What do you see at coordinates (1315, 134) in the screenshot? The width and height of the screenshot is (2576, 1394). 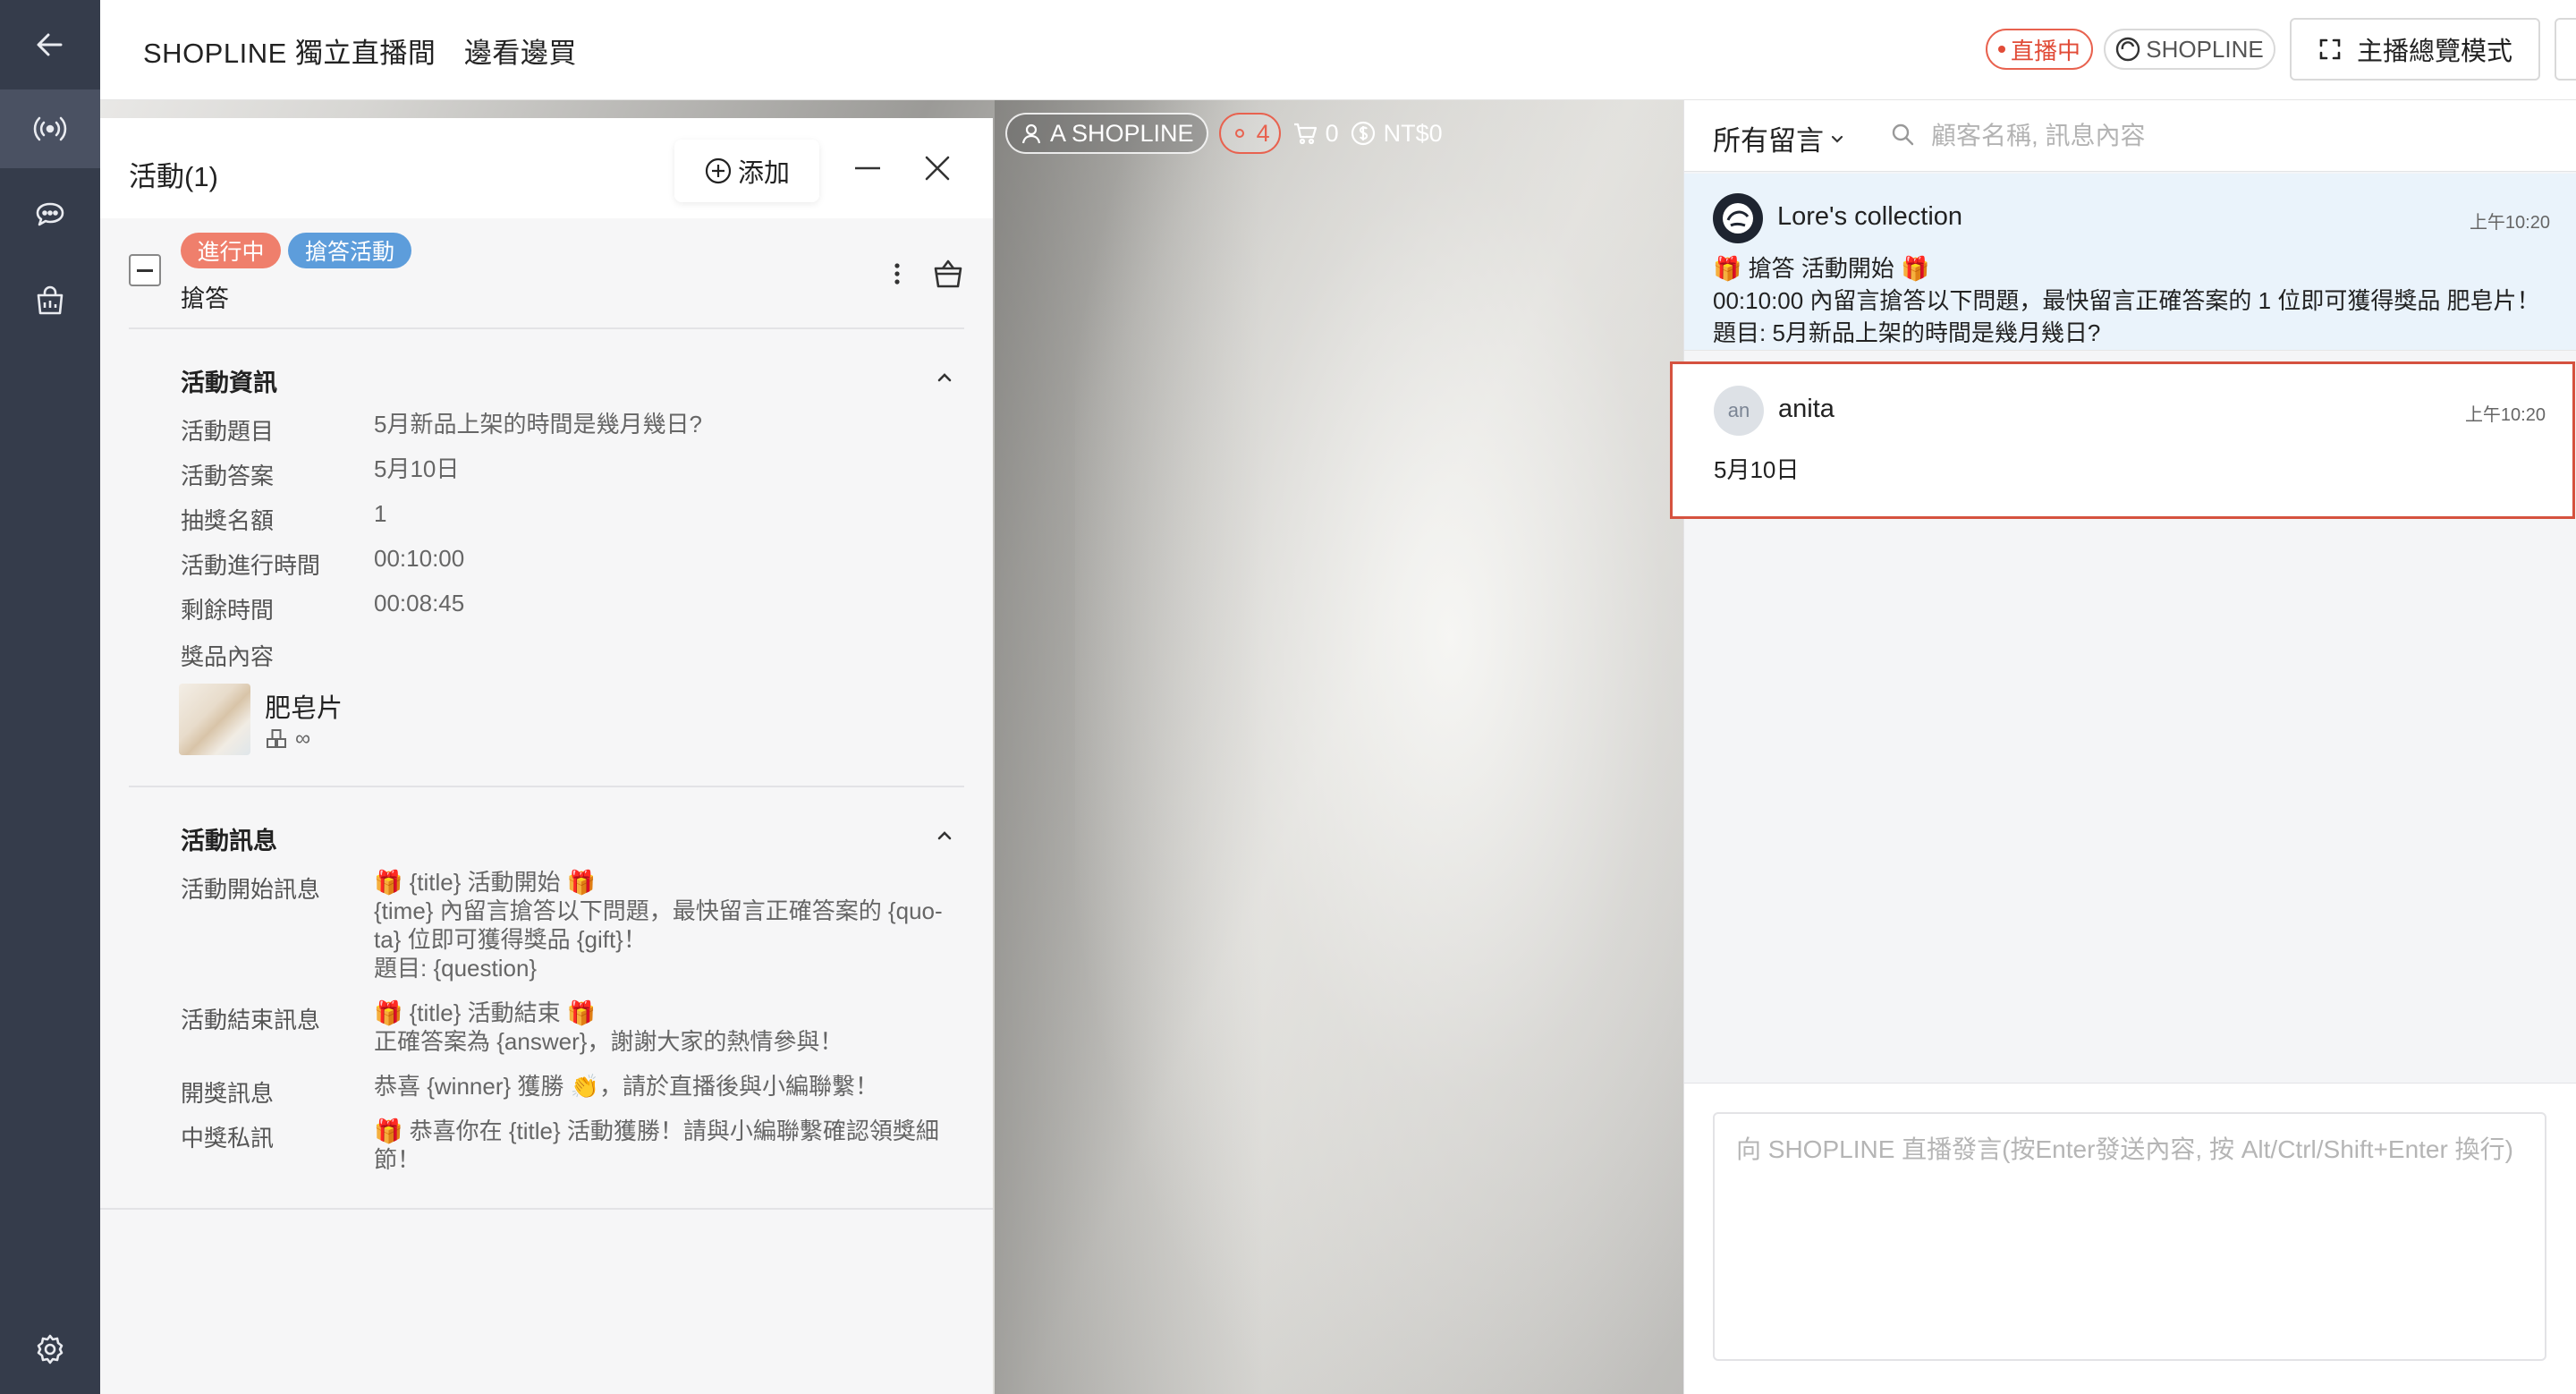 I see `cart-stat: 0` at bounding box center [1315, 134].